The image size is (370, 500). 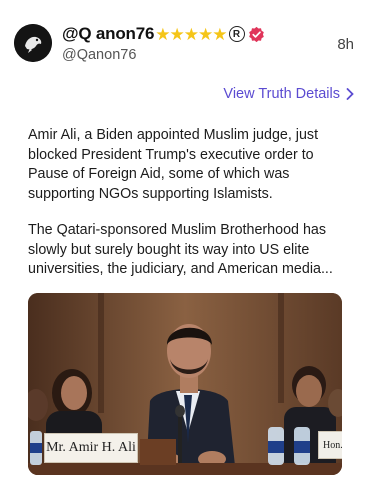 I want to click on post-timestamp: 8h, so click(x=345, y=44).